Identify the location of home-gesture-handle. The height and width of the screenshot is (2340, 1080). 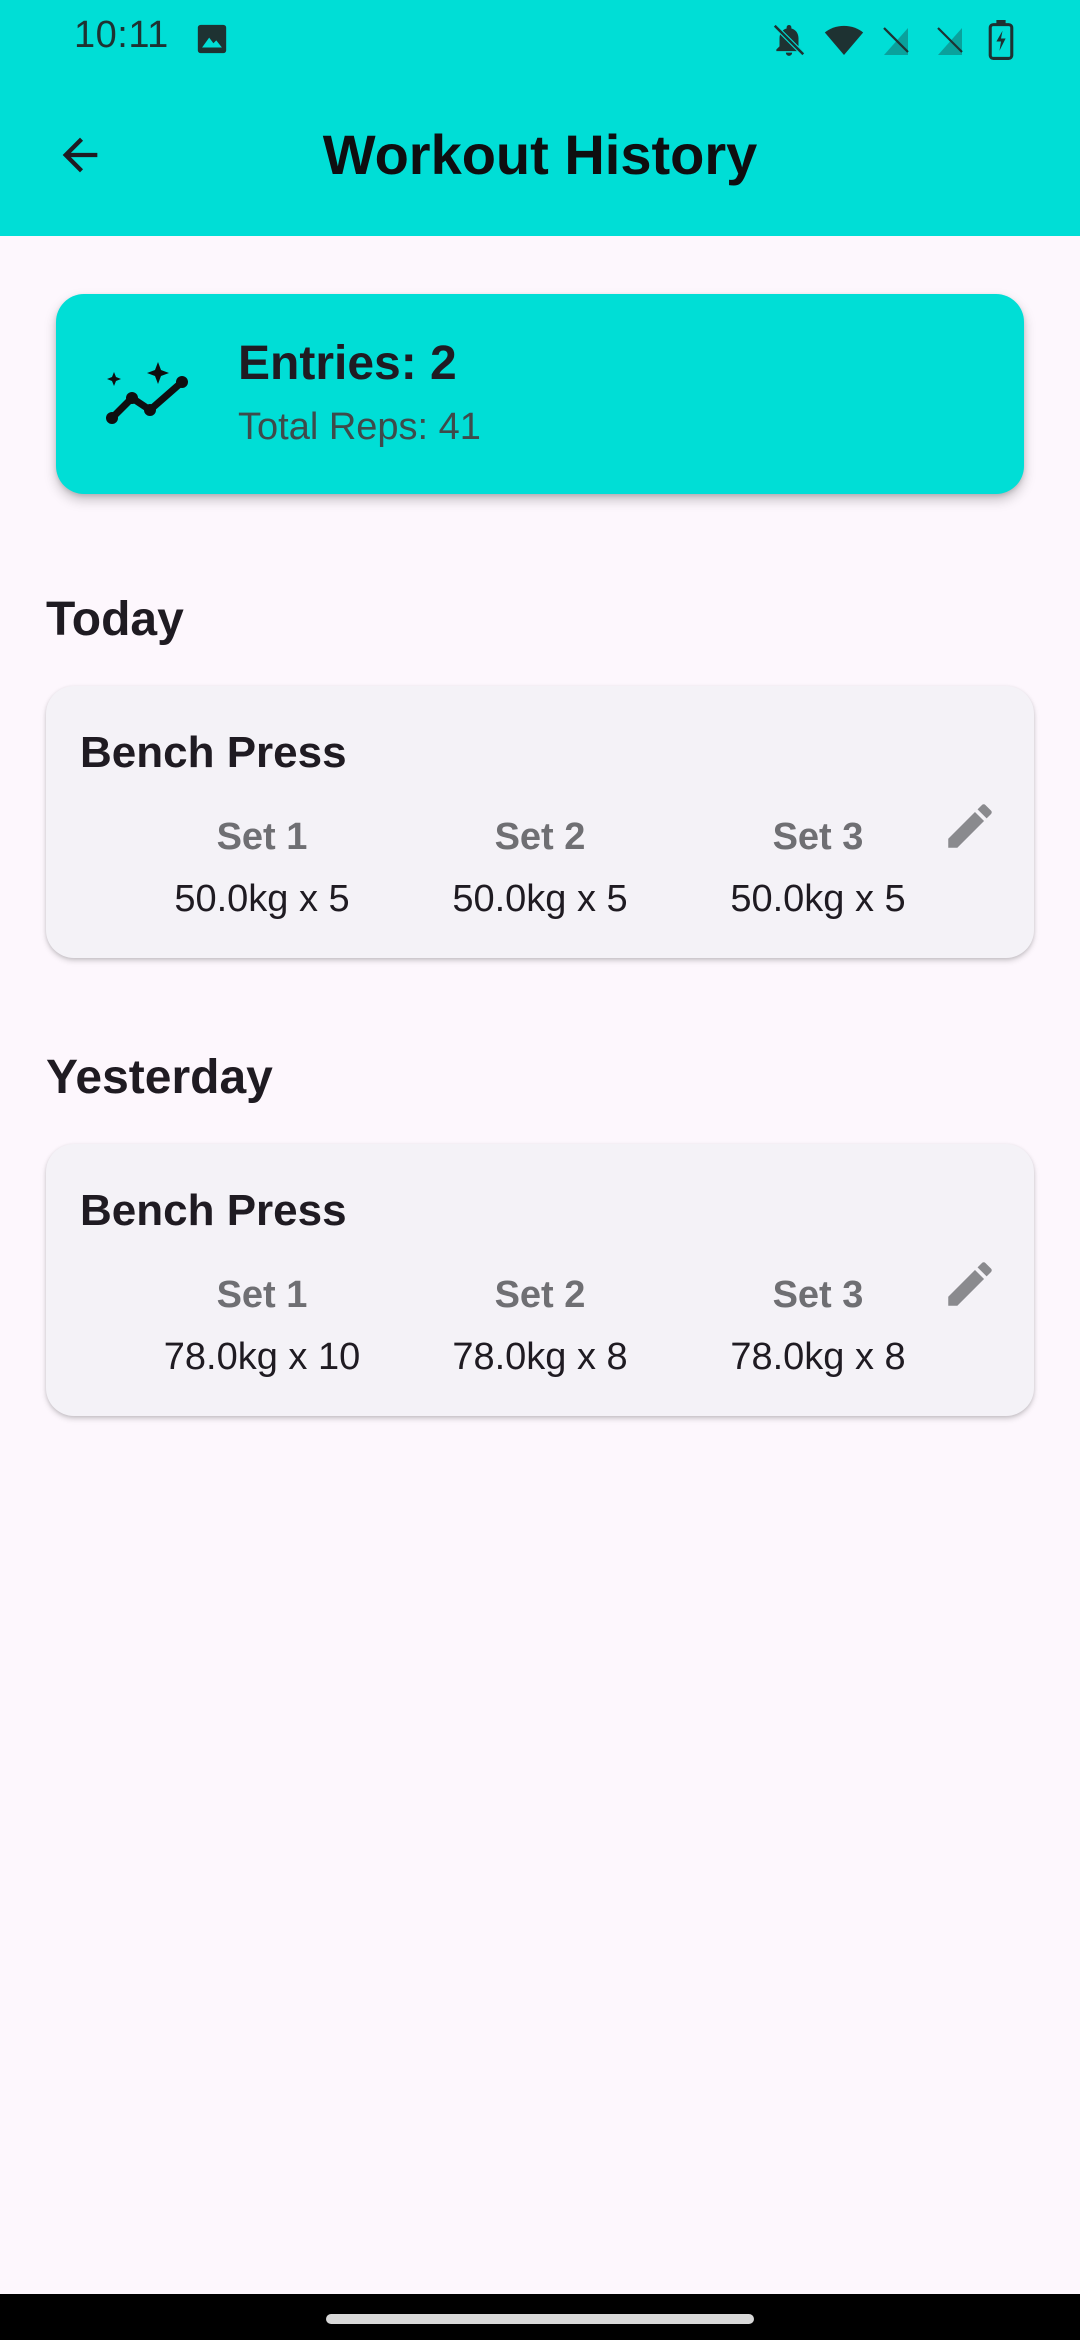
(540, 2319).